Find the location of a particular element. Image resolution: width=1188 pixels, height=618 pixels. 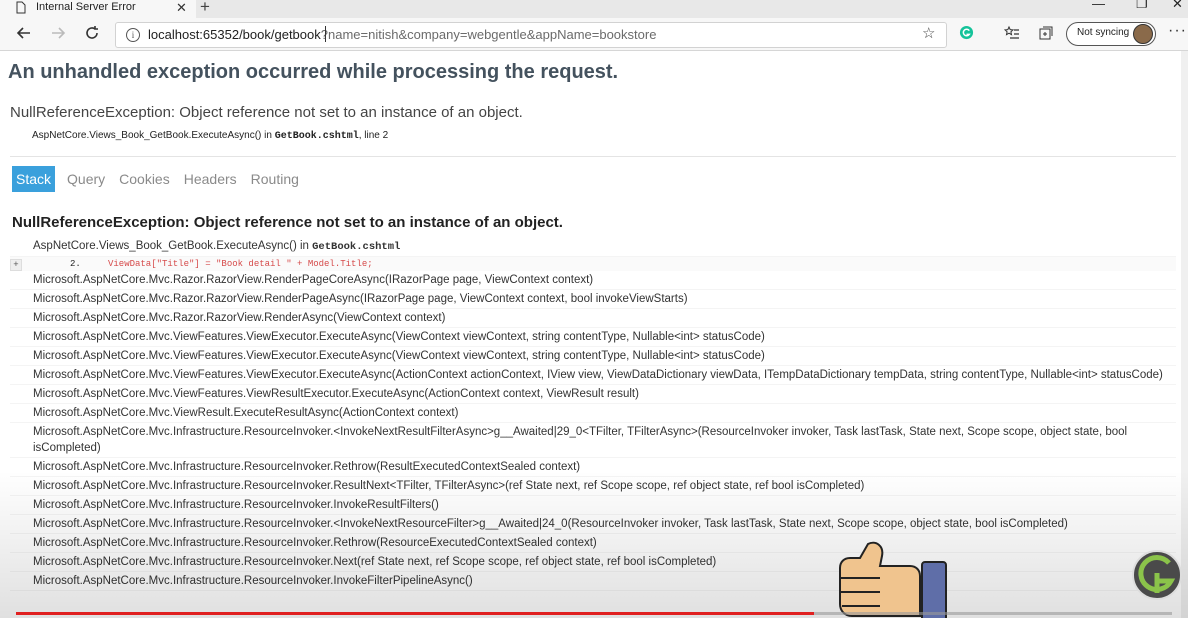

window-close-button: ✕ is located at coordinates (1177, 5).